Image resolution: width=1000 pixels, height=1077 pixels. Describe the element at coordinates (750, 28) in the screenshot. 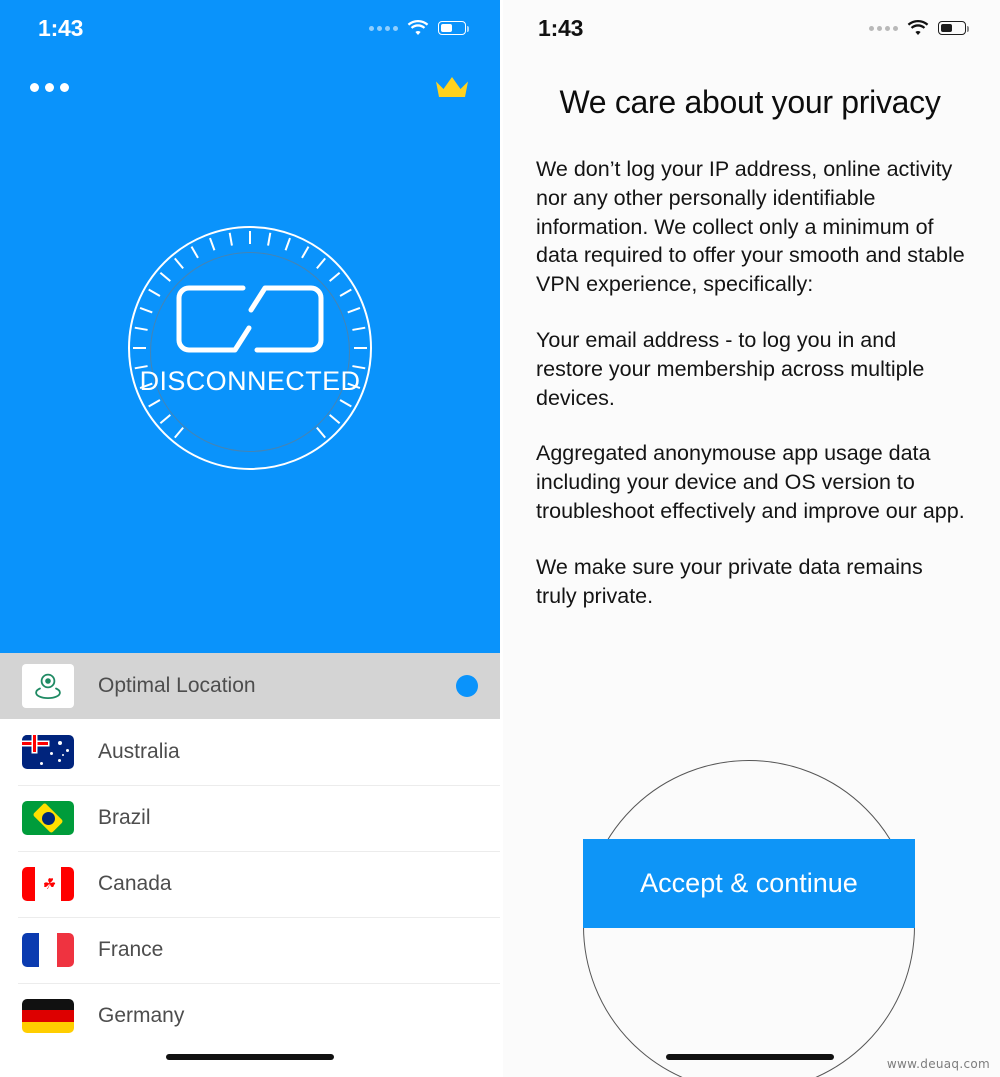

I see `status-bar-right: 1:43` at that location.